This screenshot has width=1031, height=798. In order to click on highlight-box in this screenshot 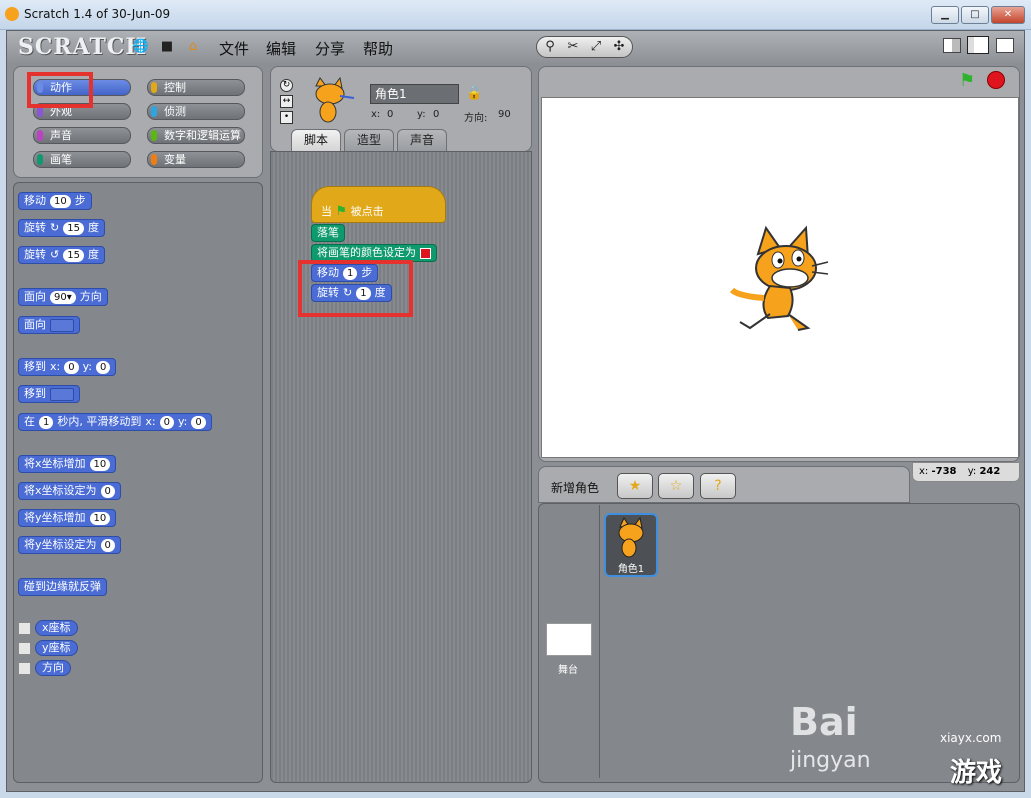, I will do `click(355, 288)`.